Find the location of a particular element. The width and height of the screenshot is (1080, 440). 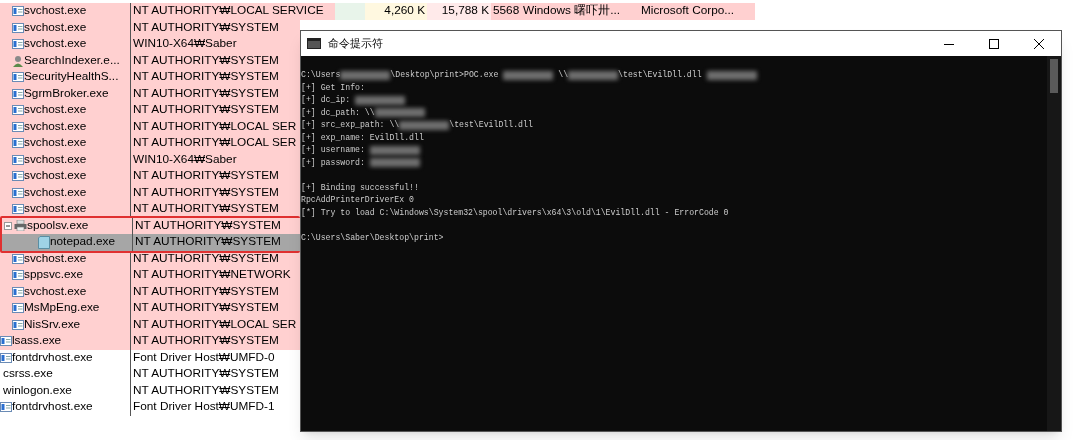

process-name: winlogon.exe is located at coordinates (37, 390).